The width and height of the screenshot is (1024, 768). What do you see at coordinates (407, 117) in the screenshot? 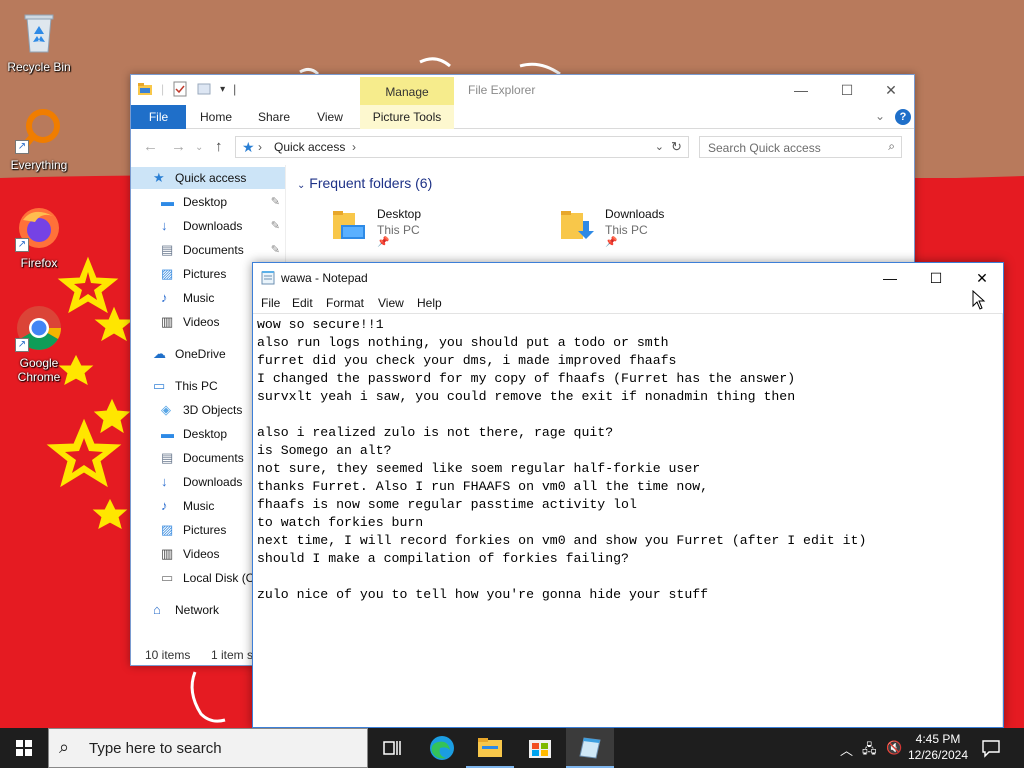
I see `tab-picture-tools: Picture Tools` at bounding box center [407, 117].